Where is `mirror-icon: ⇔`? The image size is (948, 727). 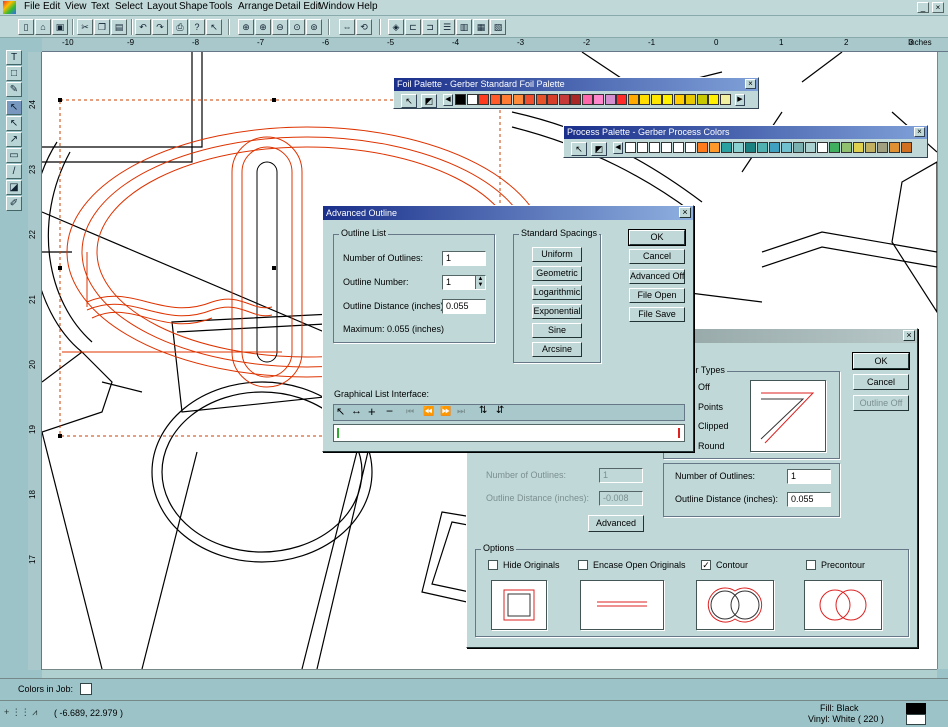
mirror-icon: ⇔ is located at coordinates (347, 27).